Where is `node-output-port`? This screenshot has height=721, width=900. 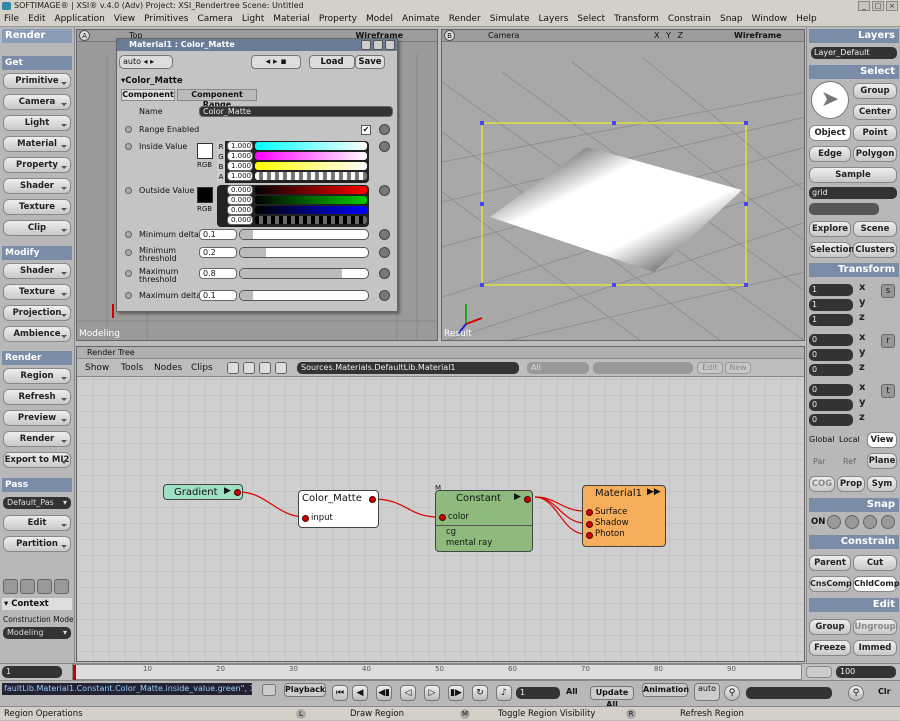 node-output-port is located at coordinates (527, 499).